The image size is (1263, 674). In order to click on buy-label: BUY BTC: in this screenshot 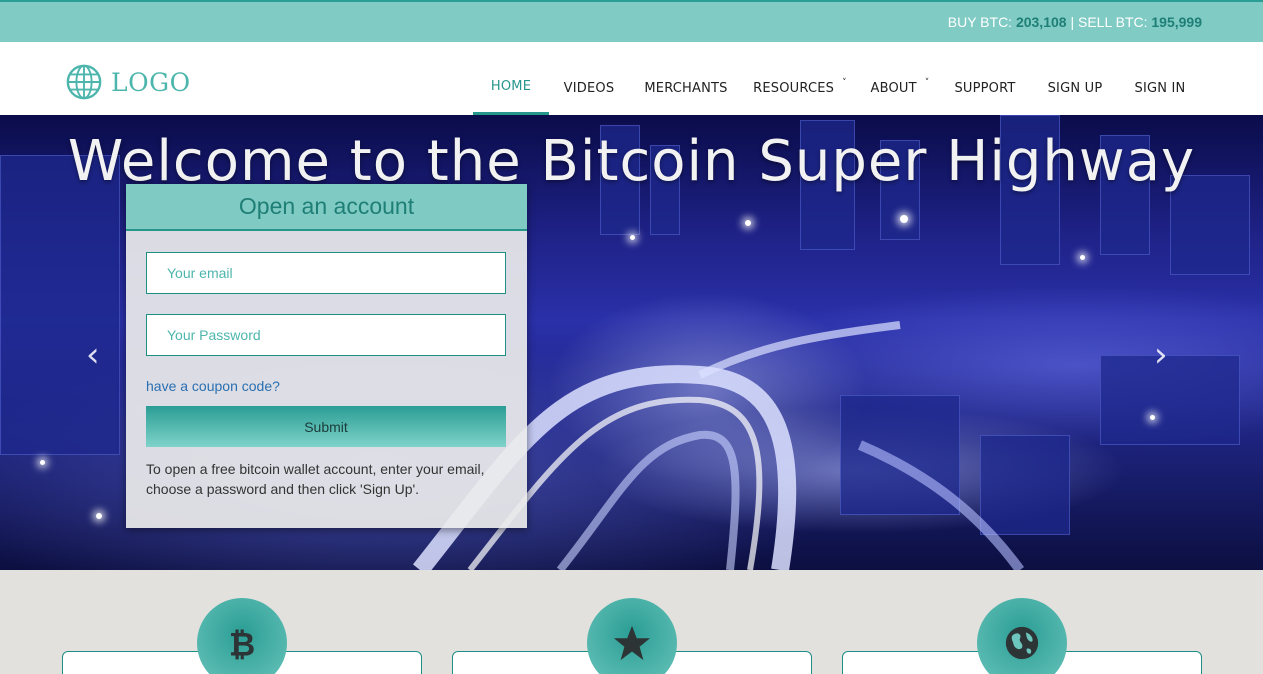, I will do `click(980, 22)`.